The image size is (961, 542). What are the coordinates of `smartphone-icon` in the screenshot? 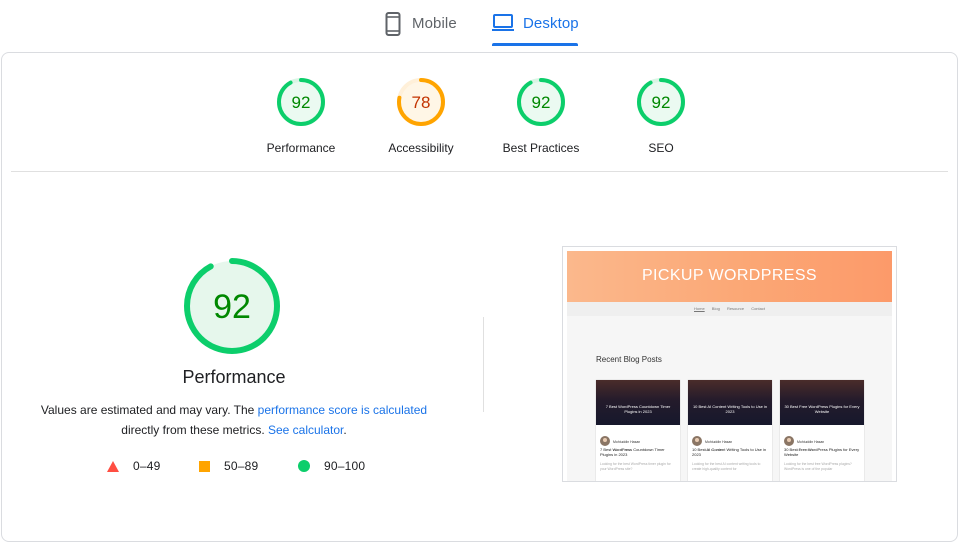 It's located at (393, 24).